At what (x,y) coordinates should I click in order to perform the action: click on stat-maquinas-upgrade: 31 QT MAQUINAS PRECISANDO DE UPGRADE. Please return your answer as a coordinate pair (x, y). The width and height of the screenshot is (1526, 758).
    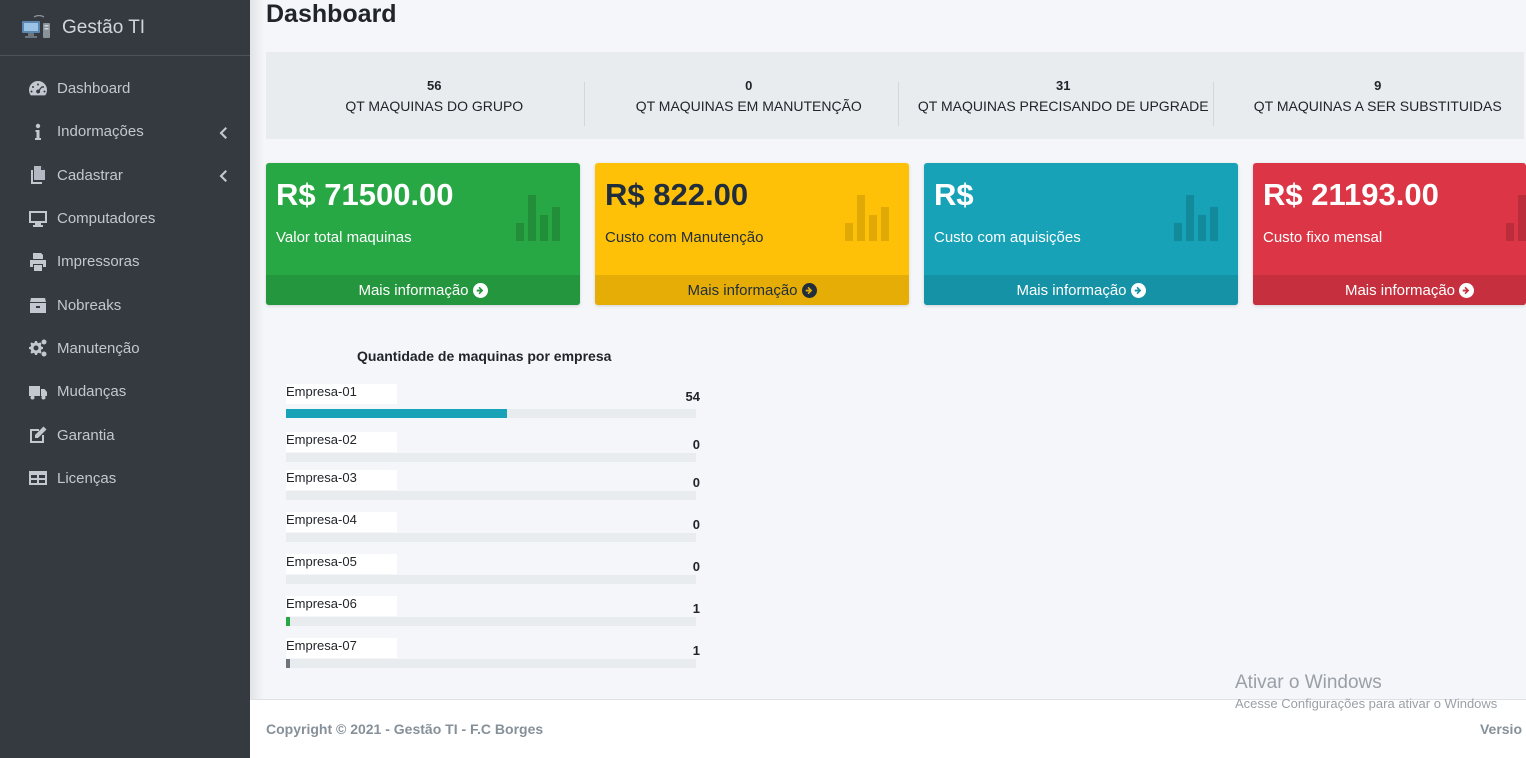
    Looking at the image, I should click on (1052, 101).